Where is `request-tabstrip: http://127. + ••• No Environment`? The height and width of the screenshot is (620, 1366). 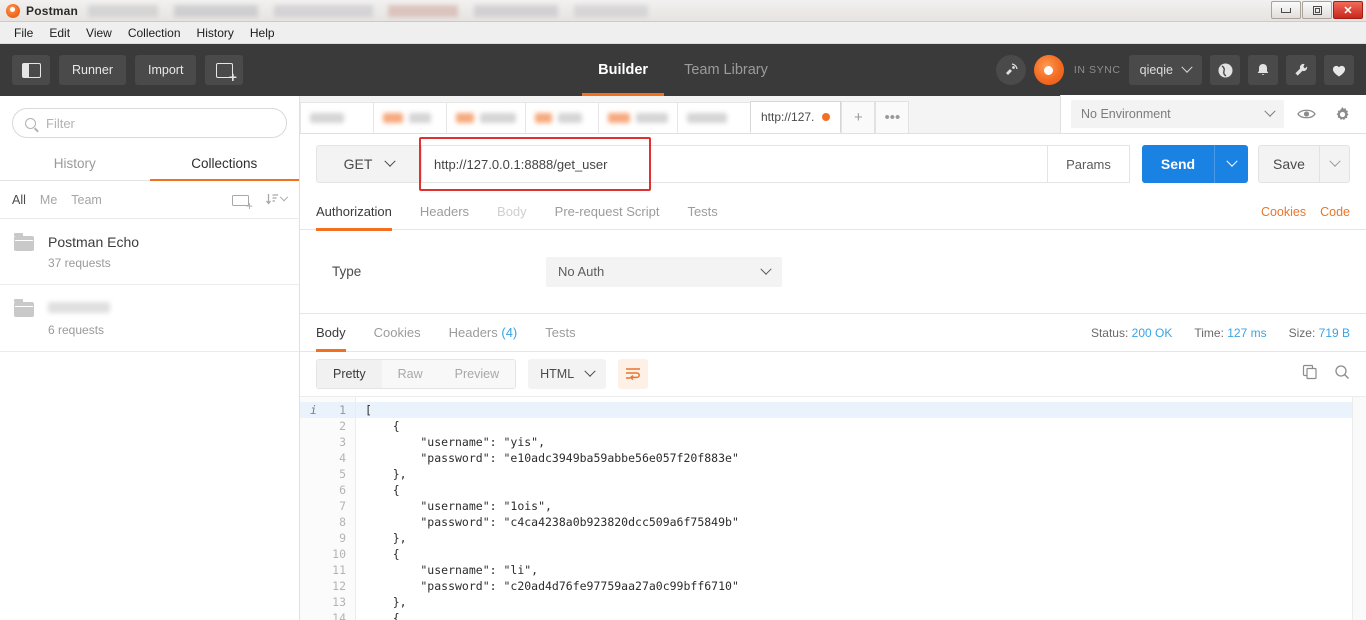 request-tabstrip: http://127. + ••• No Environment is located at coordinates (833, 114).